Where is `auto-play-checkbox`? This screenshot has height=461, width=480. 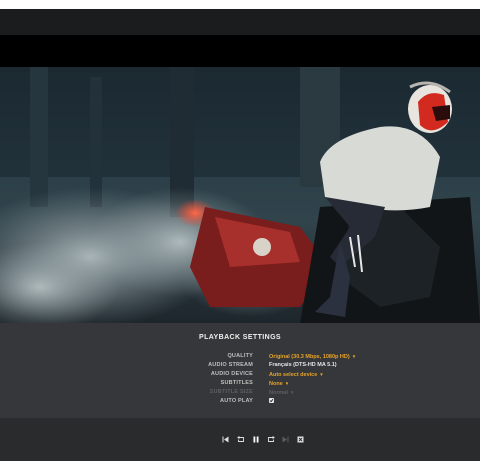
auto-play-checkbox is located at coordinates (271, 400).